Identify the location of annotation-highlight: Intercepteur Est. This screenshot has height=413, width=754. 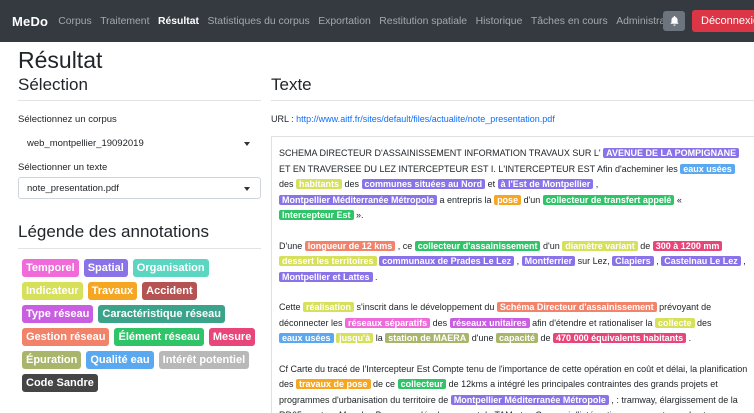
(316, 215).